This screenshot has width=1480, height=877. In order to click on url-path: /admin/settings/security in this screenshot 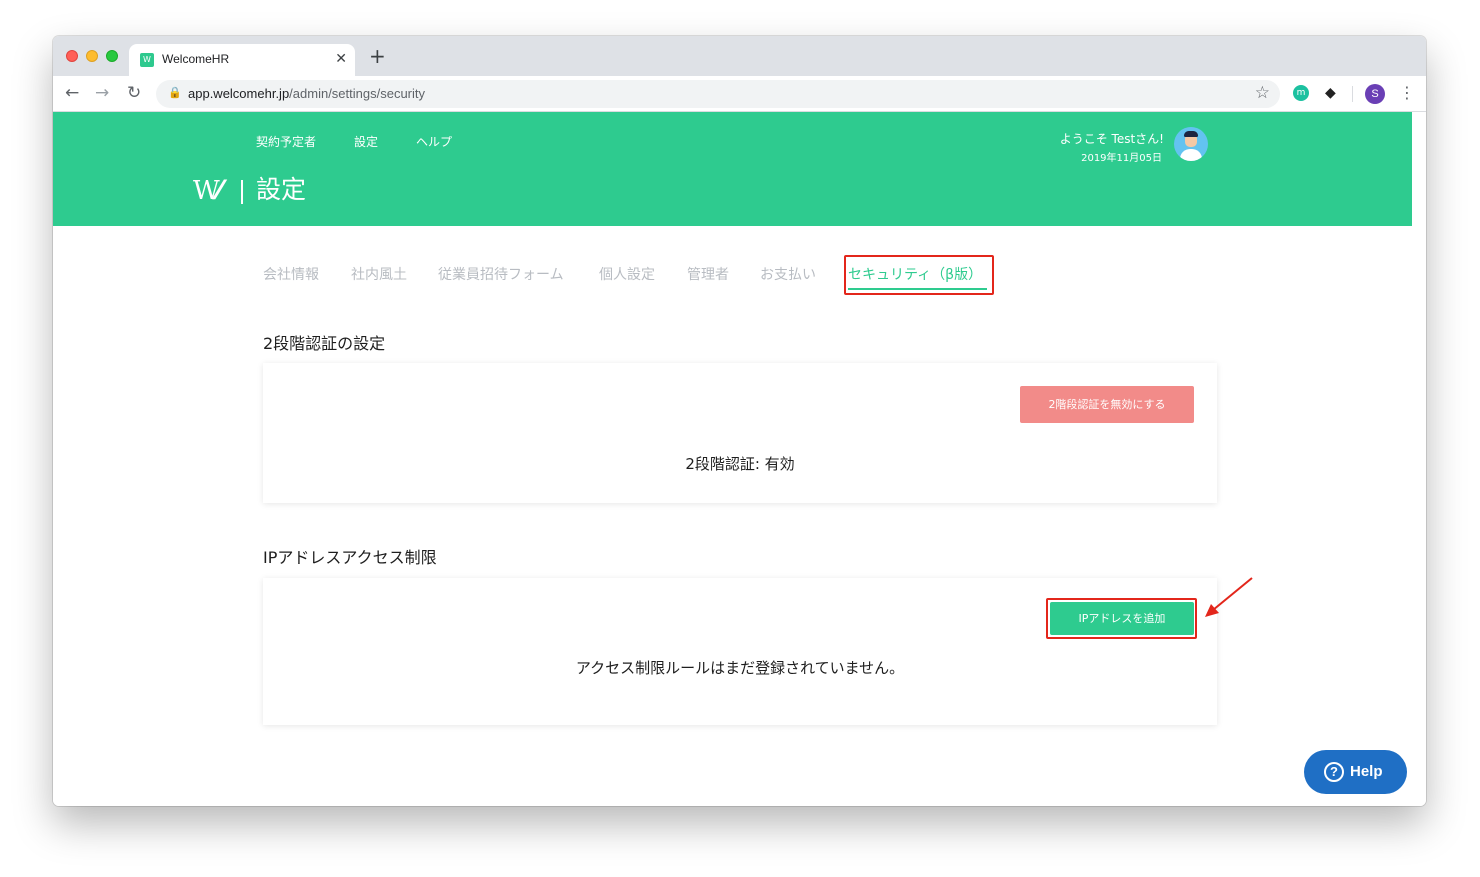, I will do `click(357, 93)`.